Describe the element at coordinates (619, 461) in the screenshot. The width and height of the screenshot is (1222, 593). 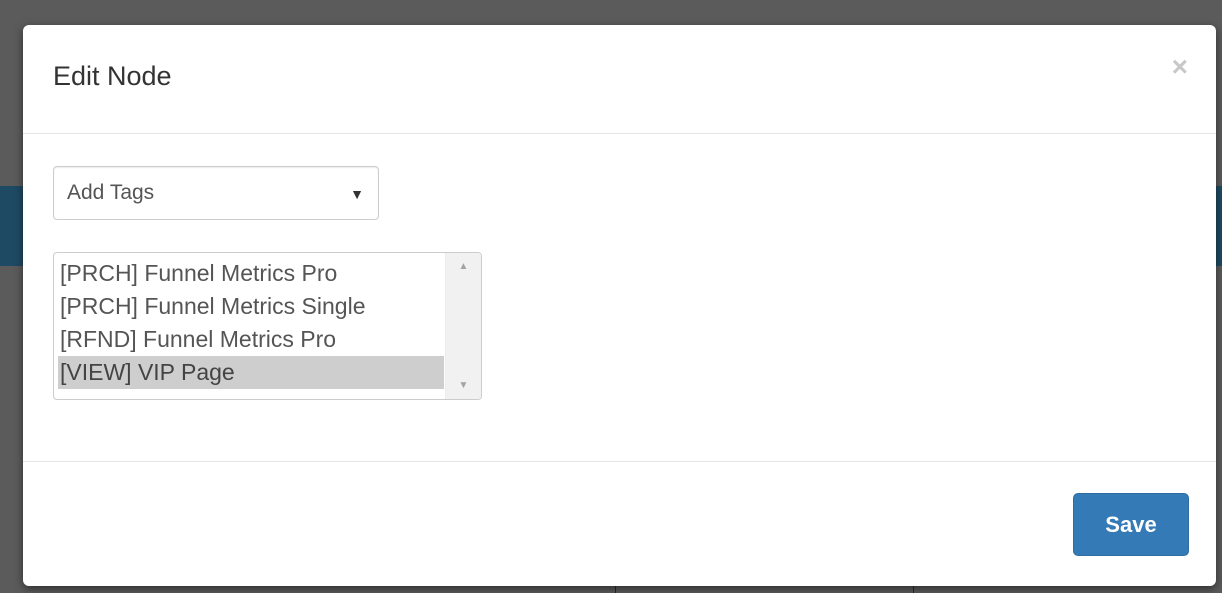
I see `modal-footer-divider` at that location.